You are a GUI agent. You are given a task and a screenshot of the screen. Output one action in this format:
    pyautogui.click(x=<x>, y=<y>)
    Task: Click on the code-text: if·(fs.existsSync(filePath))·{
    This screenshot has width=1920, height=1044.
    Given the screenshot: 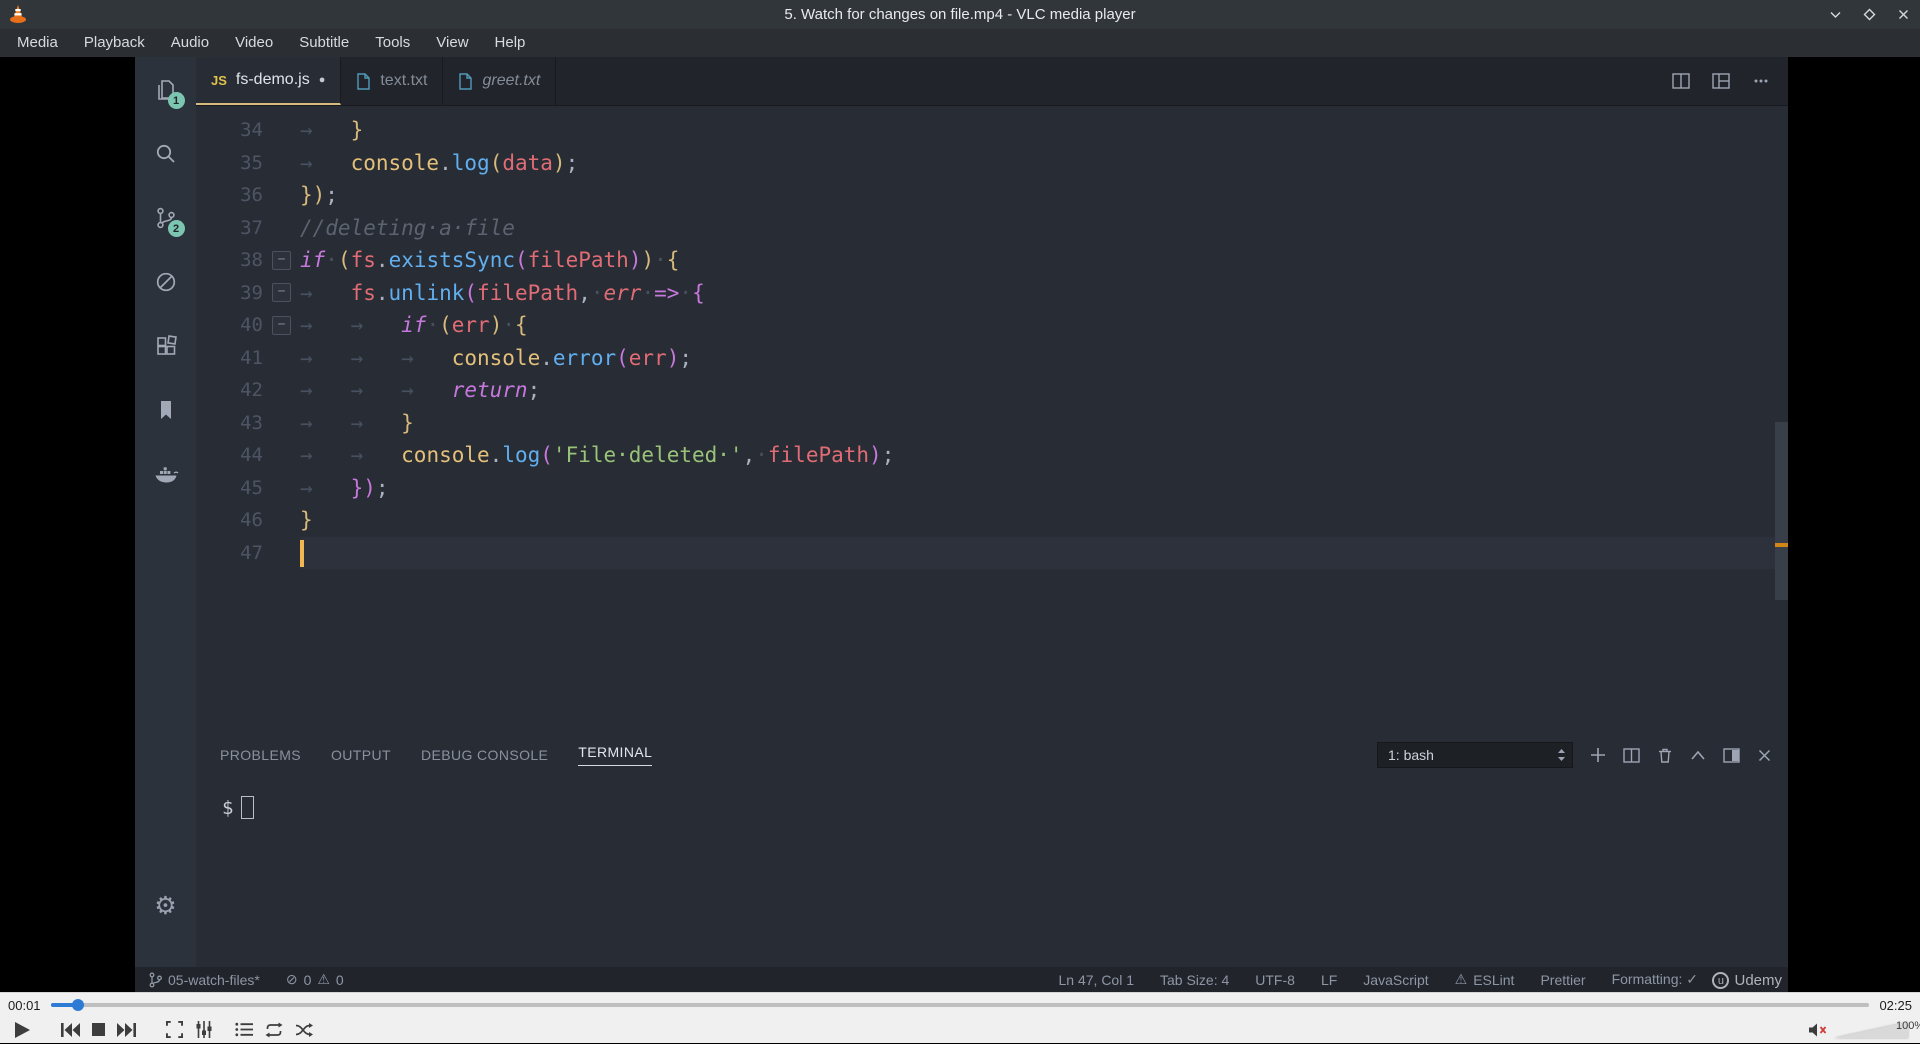 What is the action you would take?
    pyautogui.click(x=489, y=260)
    